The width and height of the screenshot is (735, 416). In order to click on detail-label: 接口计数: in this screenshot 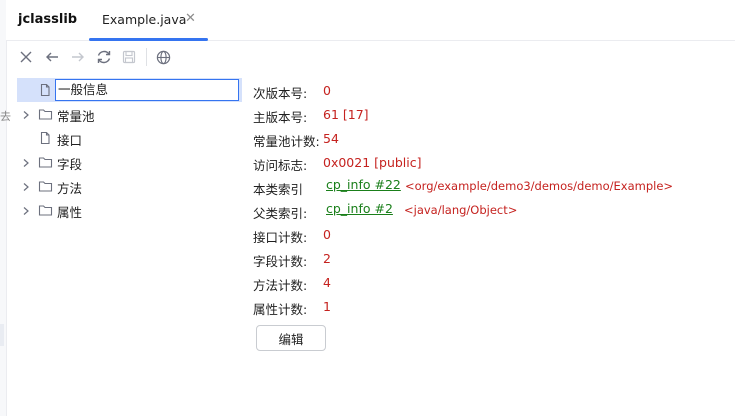, I will do `click(280, 237)`.